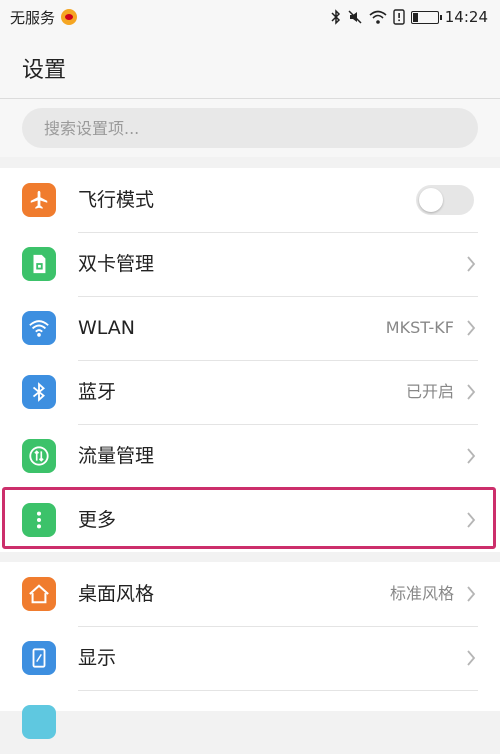 Image resolution: width=500 pixels, height=754 pixels. I want to click on partial-app-icon, so click(39, 722).